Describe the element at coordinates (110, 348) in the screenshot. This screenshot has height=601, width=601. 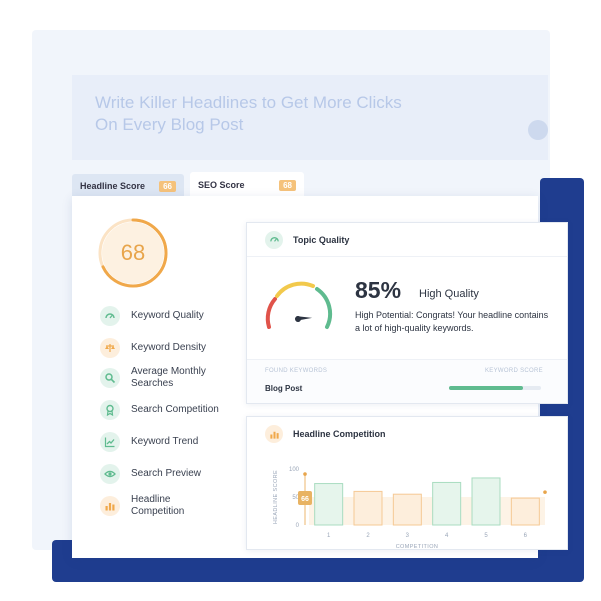
I see `scale-icon` at that location.